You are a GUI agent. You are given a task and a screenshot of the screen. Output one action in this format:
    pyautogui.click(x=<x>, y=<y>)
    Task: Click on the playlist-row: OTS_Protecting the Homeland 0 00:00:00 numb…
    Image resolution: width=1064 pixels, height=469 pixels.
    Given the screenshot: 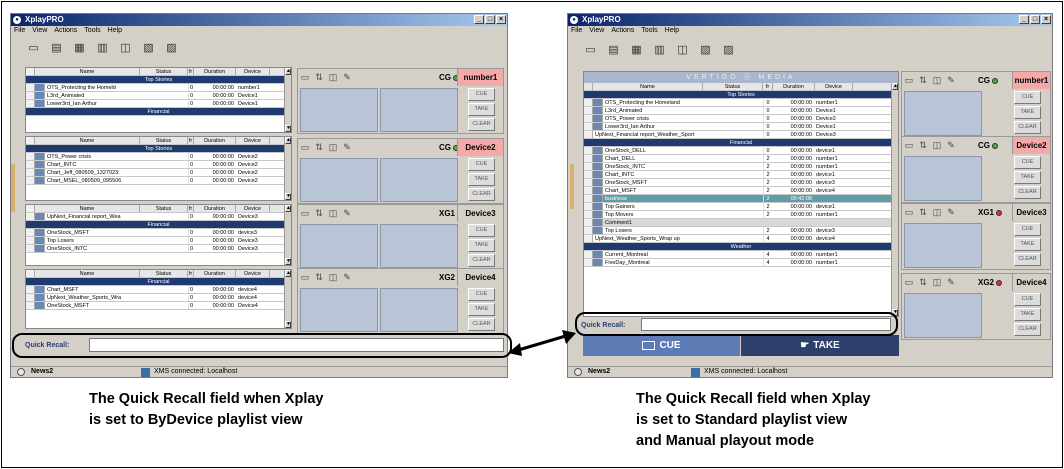 What is the action you would take?
    pyautogui.click(x=741, y=103)
    